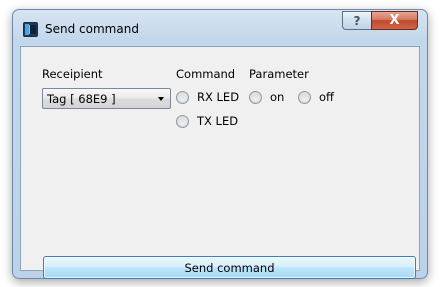 This screenshot has height=287, width=440. Describe the element at coordinates (182, 97) in the screenshot. I see `rx-led-radio` at that location.